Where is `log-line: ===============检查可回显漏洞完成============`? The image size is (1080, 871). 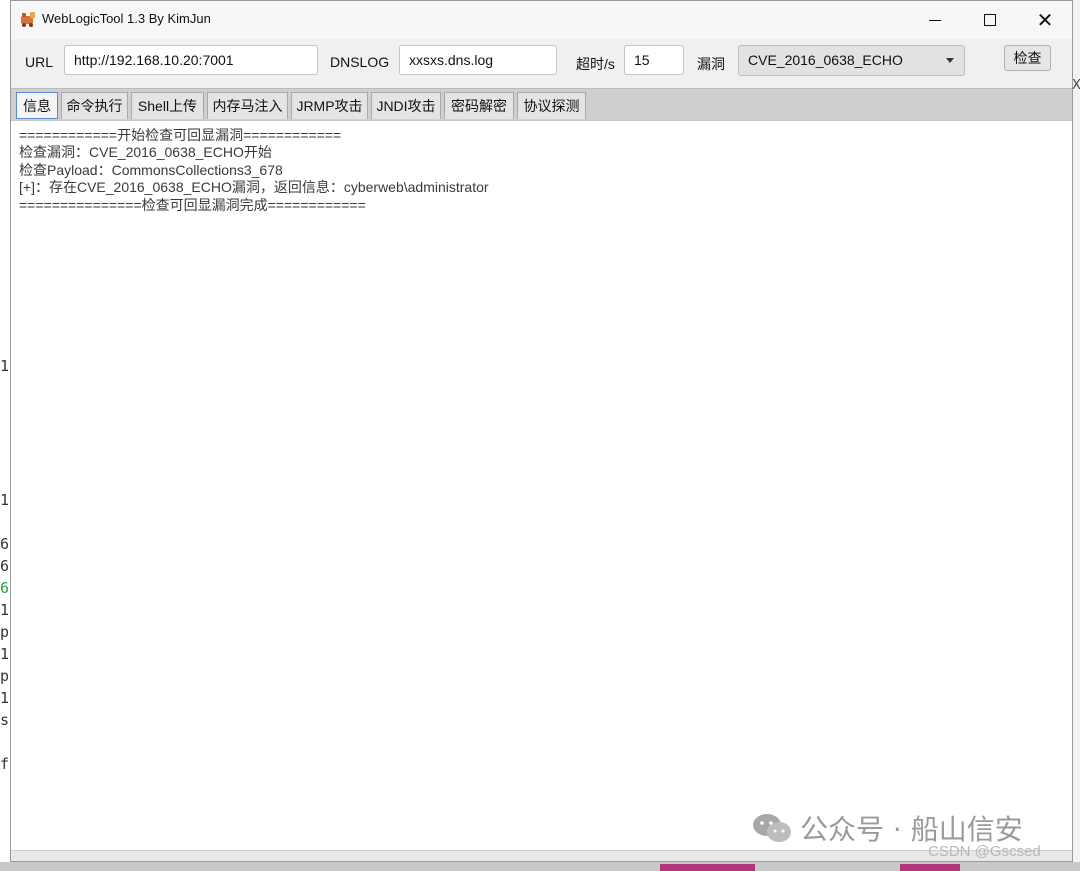
log-line: ===============检查可回显漏洞完成============ is located at coordinates (192, 205).